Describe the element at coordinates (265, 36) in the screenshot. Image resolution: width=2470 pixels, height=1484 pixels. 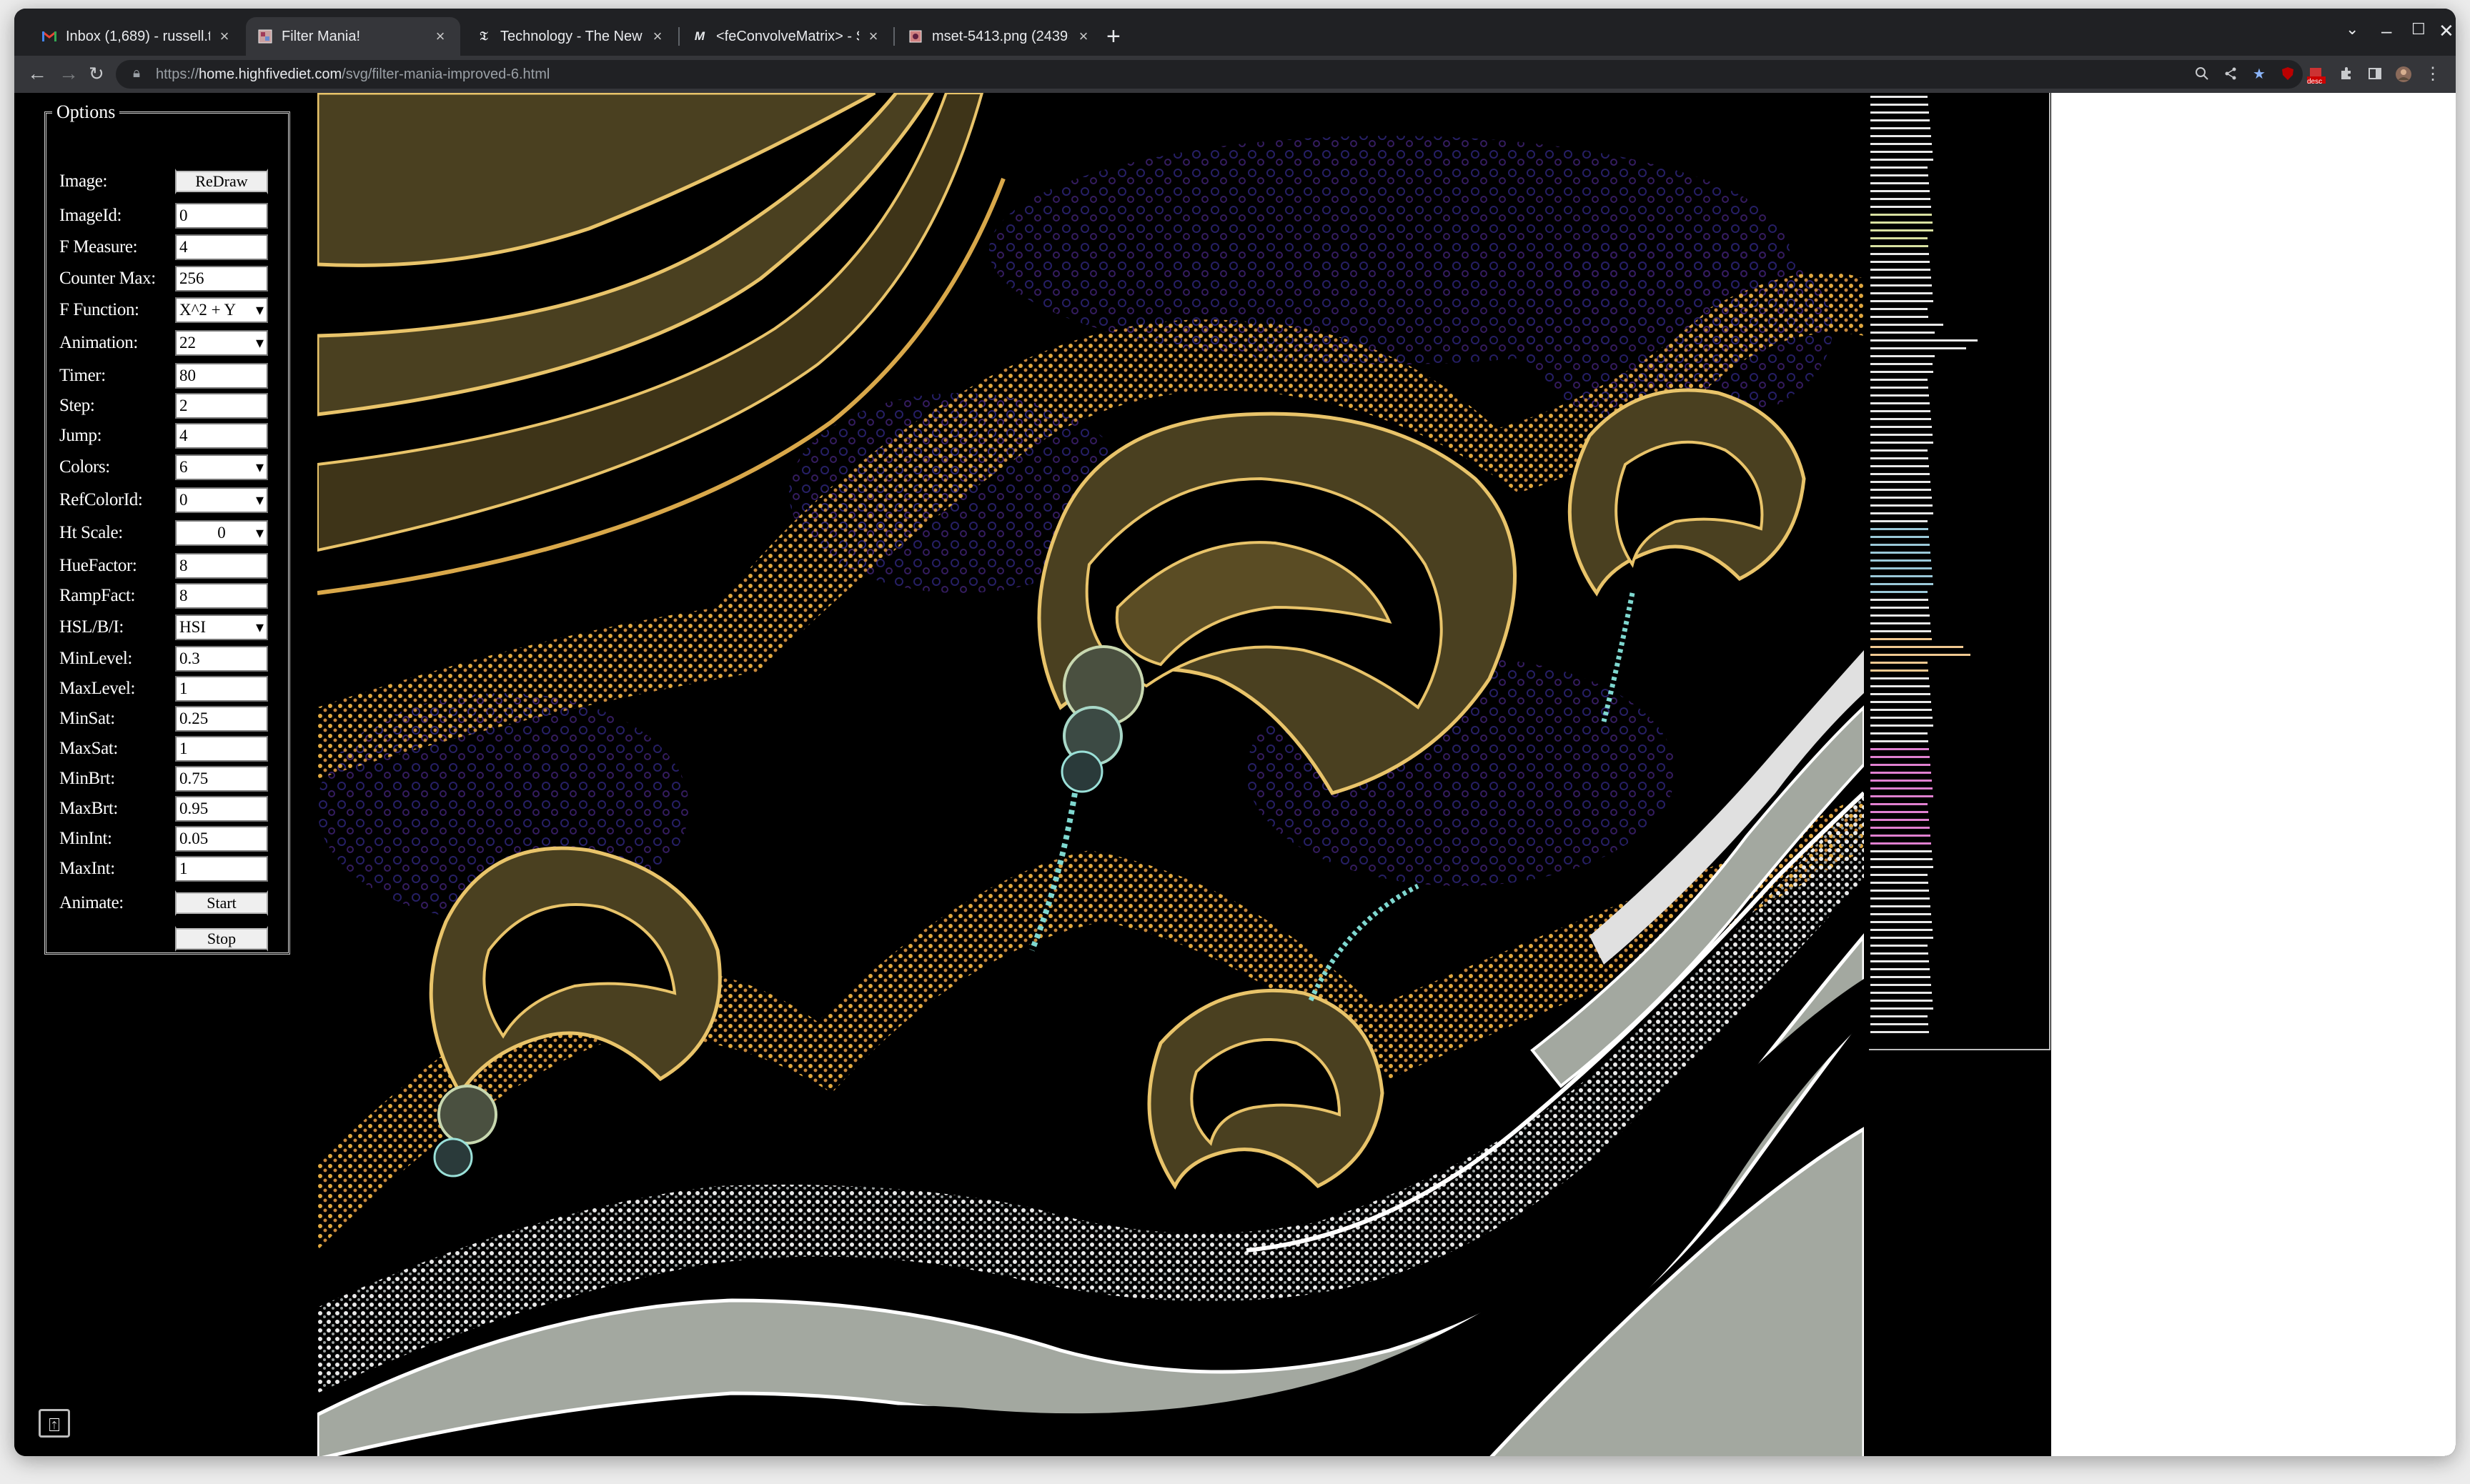
I see `page-icon` at that location.